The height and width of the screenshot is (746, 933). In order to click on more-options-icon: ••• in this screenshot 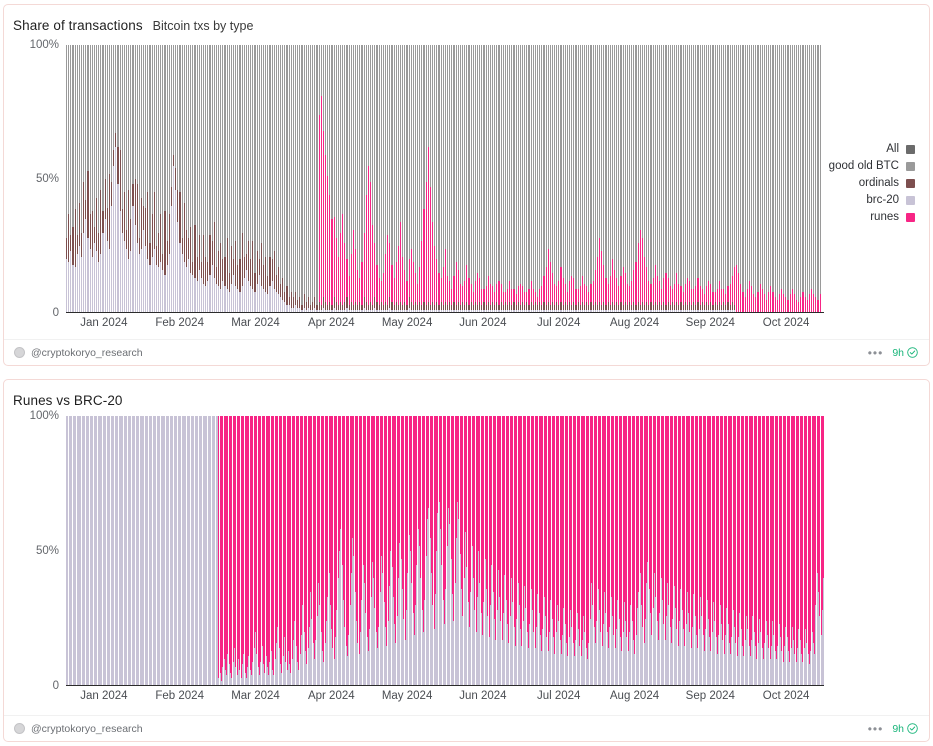, I will do `click(876, 353)`.